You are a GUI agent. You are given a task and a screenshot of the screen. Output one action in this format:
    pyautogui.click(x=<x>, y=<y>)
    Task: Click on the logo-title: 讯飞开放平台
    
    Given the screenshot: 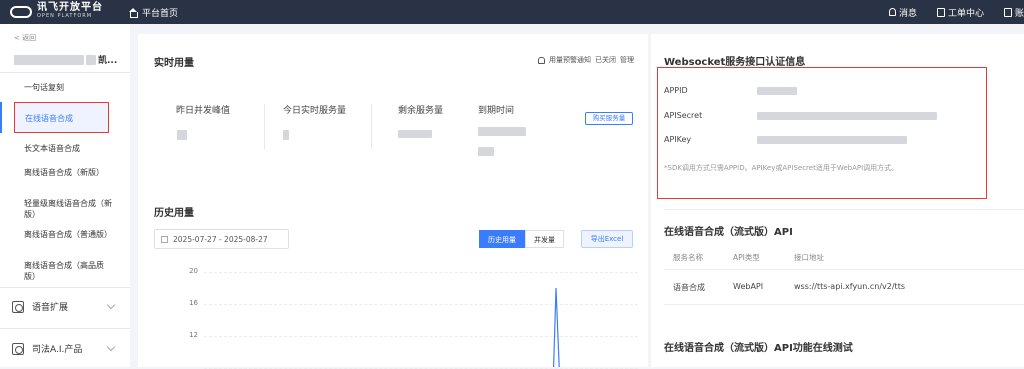 What is the action you would take?
    pyautogui.click(x=70, y=7)
    